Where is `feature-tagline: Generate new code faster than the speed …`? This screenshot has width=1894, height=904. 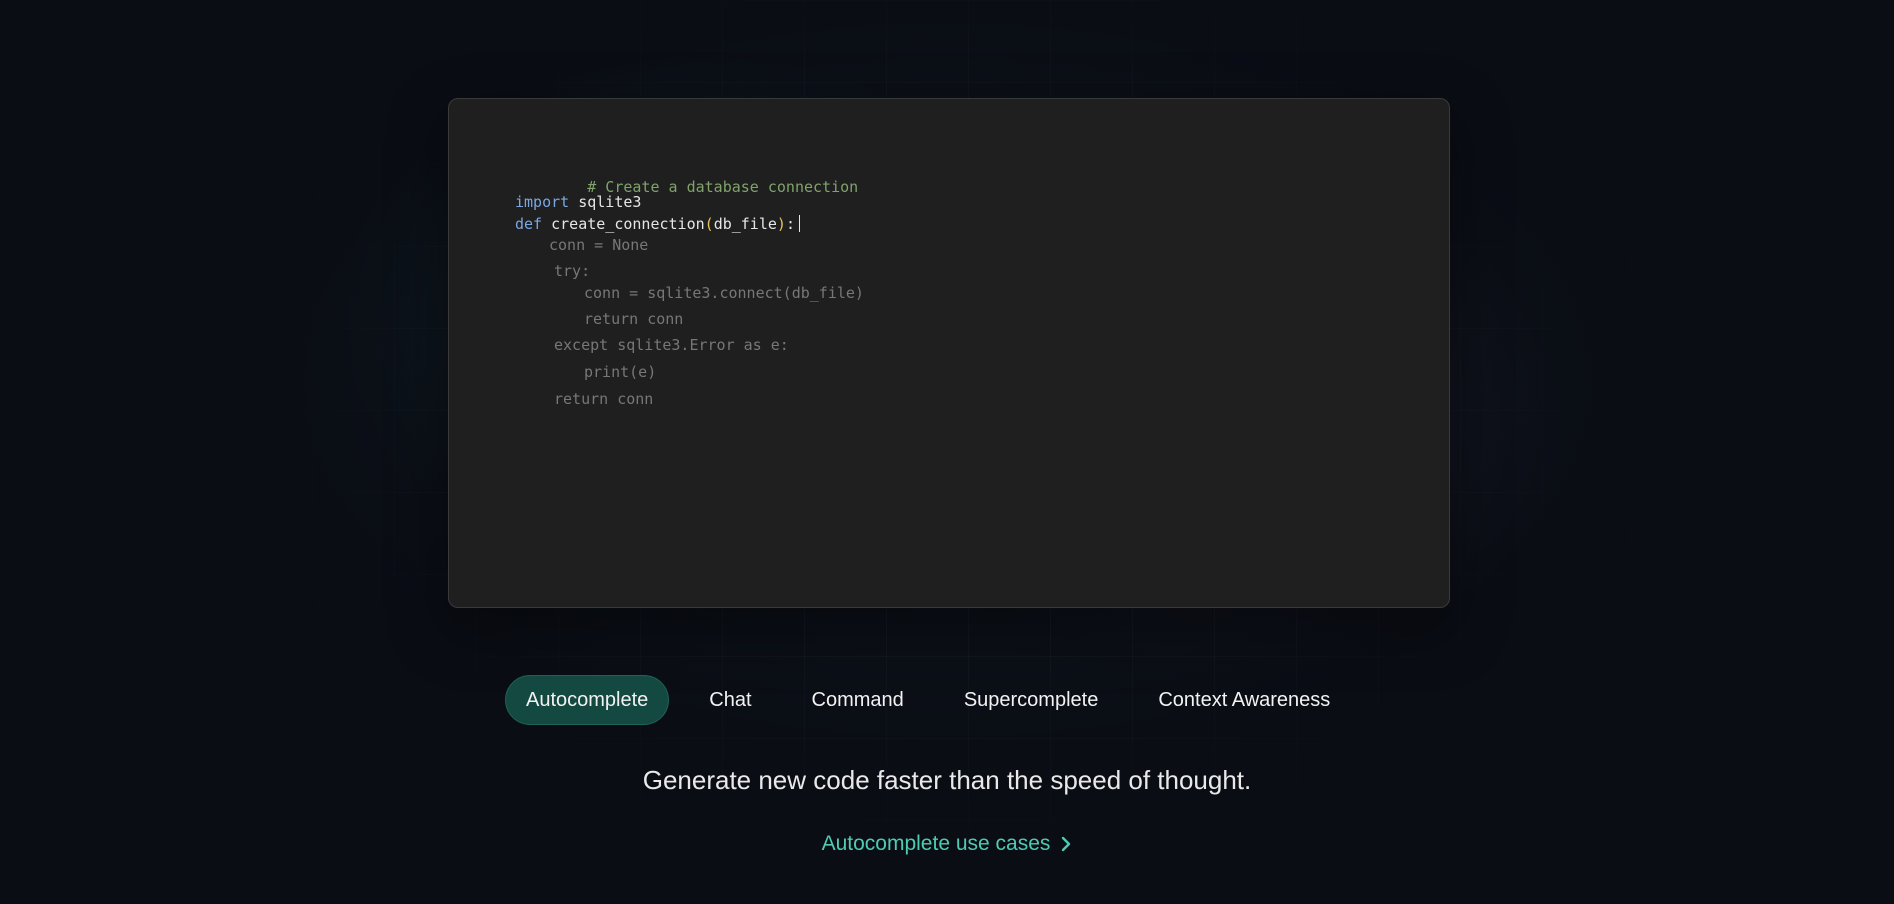
feature-tagline: Generate new code faster than the speed … is located at coordinates (947, 780).